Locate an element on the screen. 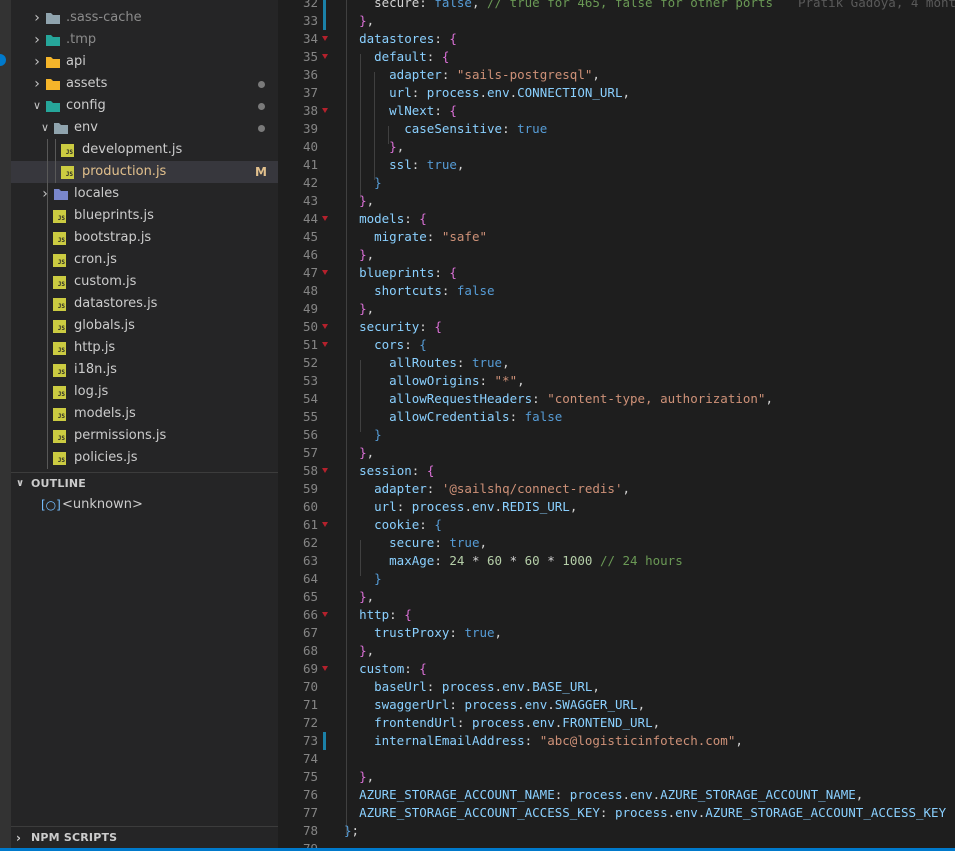 This screenshot has height=851, width=955. code-line: 48 shortcuts: false is located at coordinates (616, 291).